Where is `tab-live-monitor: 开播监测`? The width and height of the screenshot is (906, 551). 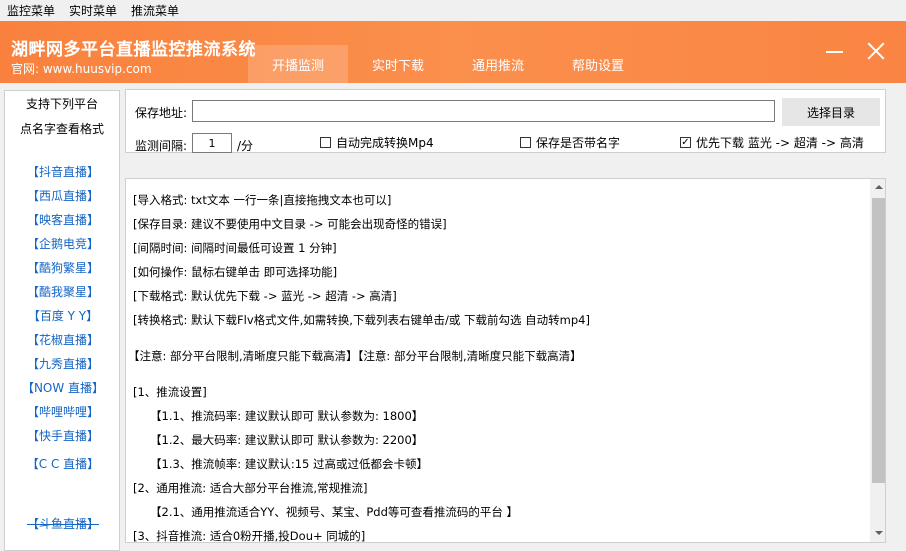 tab-live-monitor: 开播监测 is located at coordinates (298, 64).